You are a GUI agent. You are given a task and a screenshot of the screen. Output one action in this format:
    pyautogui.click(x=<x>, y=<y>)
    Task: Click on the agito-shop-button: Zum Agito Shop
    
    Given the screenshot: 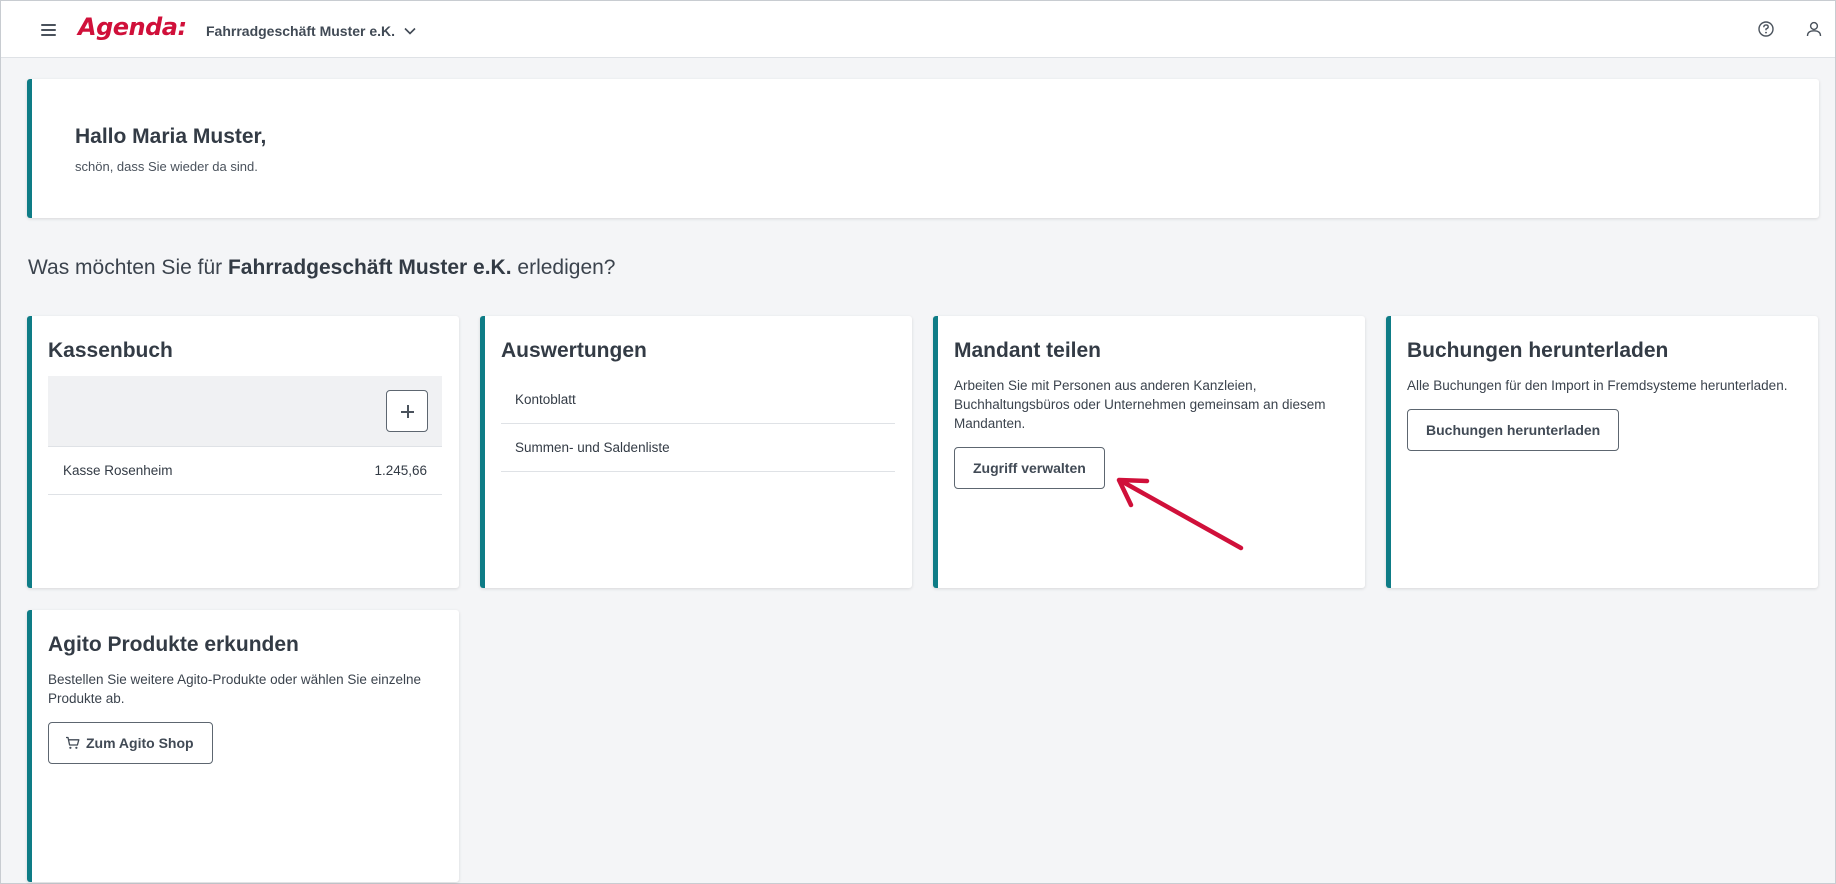 What is the action you would take?
    pyautogui.click(x=130, y=743)
    